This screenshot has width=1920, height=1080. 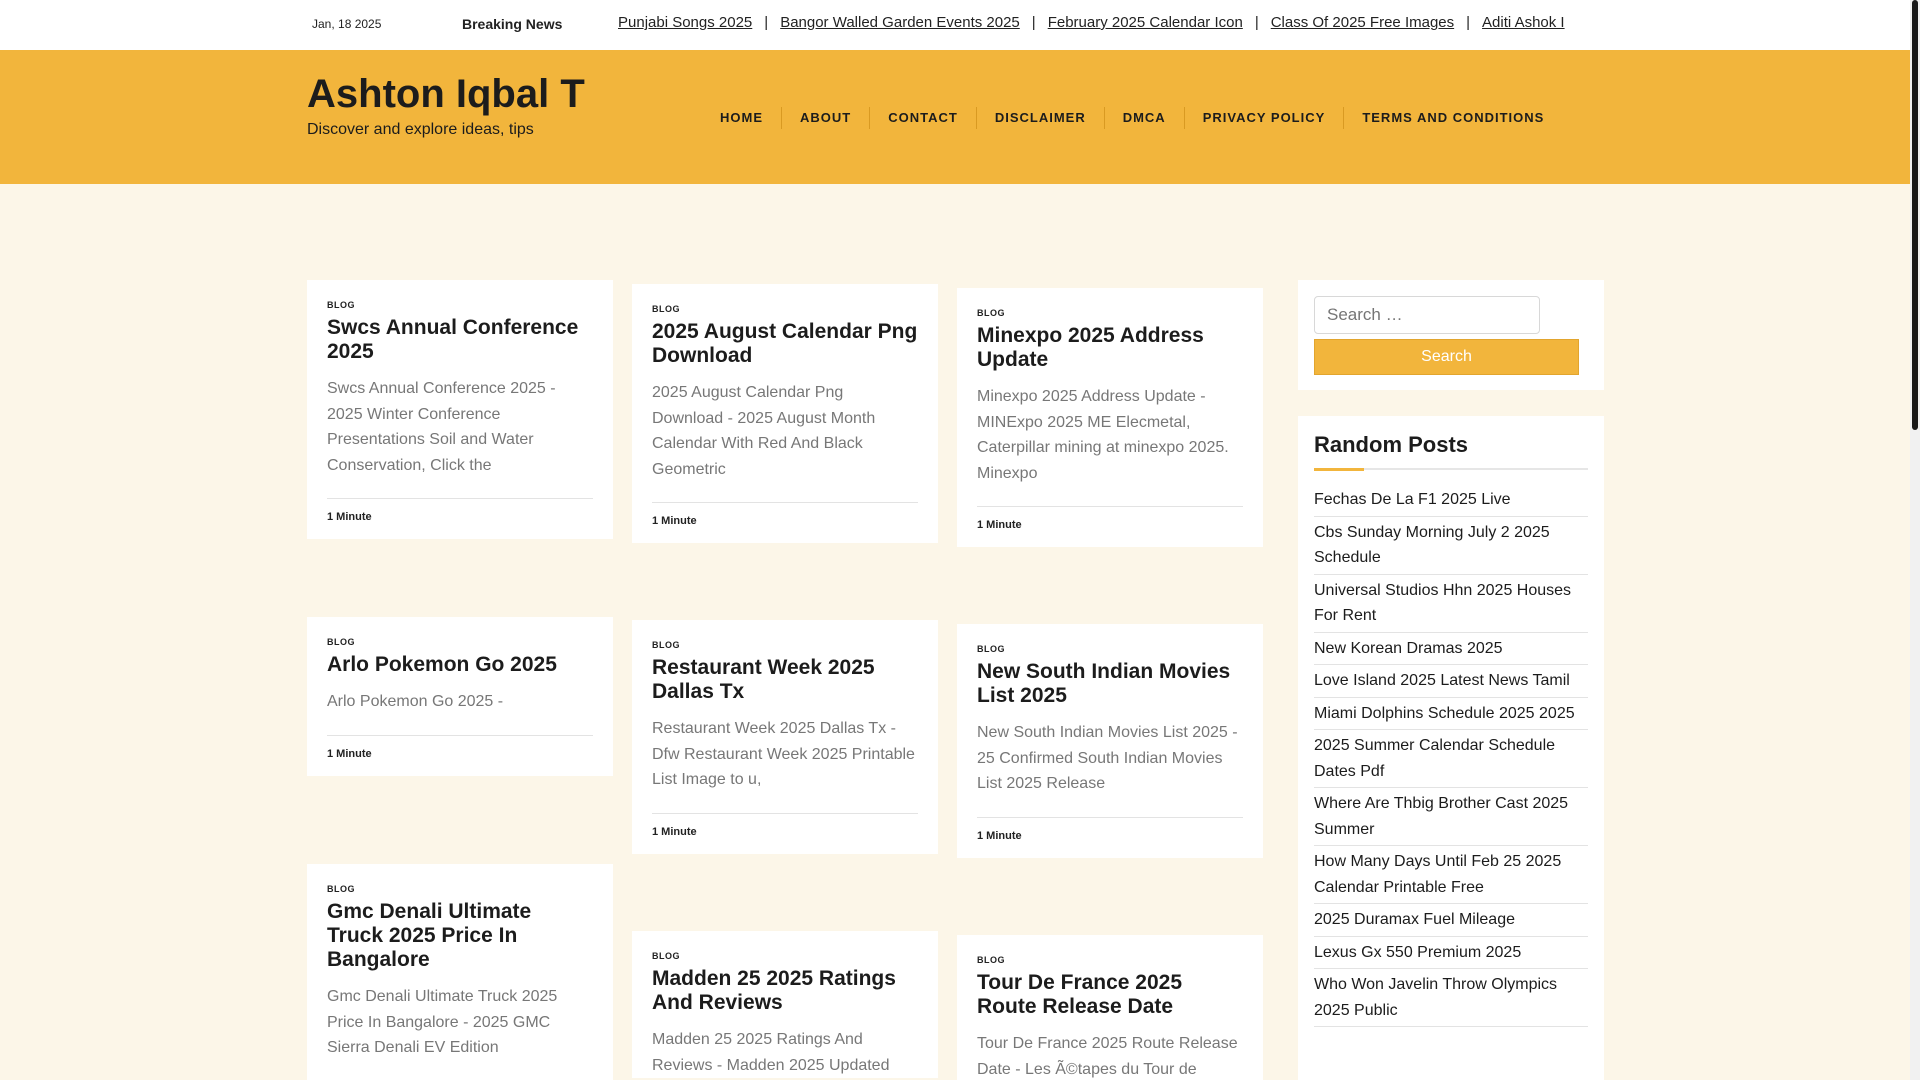 What do you see at coordinates (446, 94) in the screenshot?
I see `site-title: Ashton Iqbal T` at bounding box center [446, 94].